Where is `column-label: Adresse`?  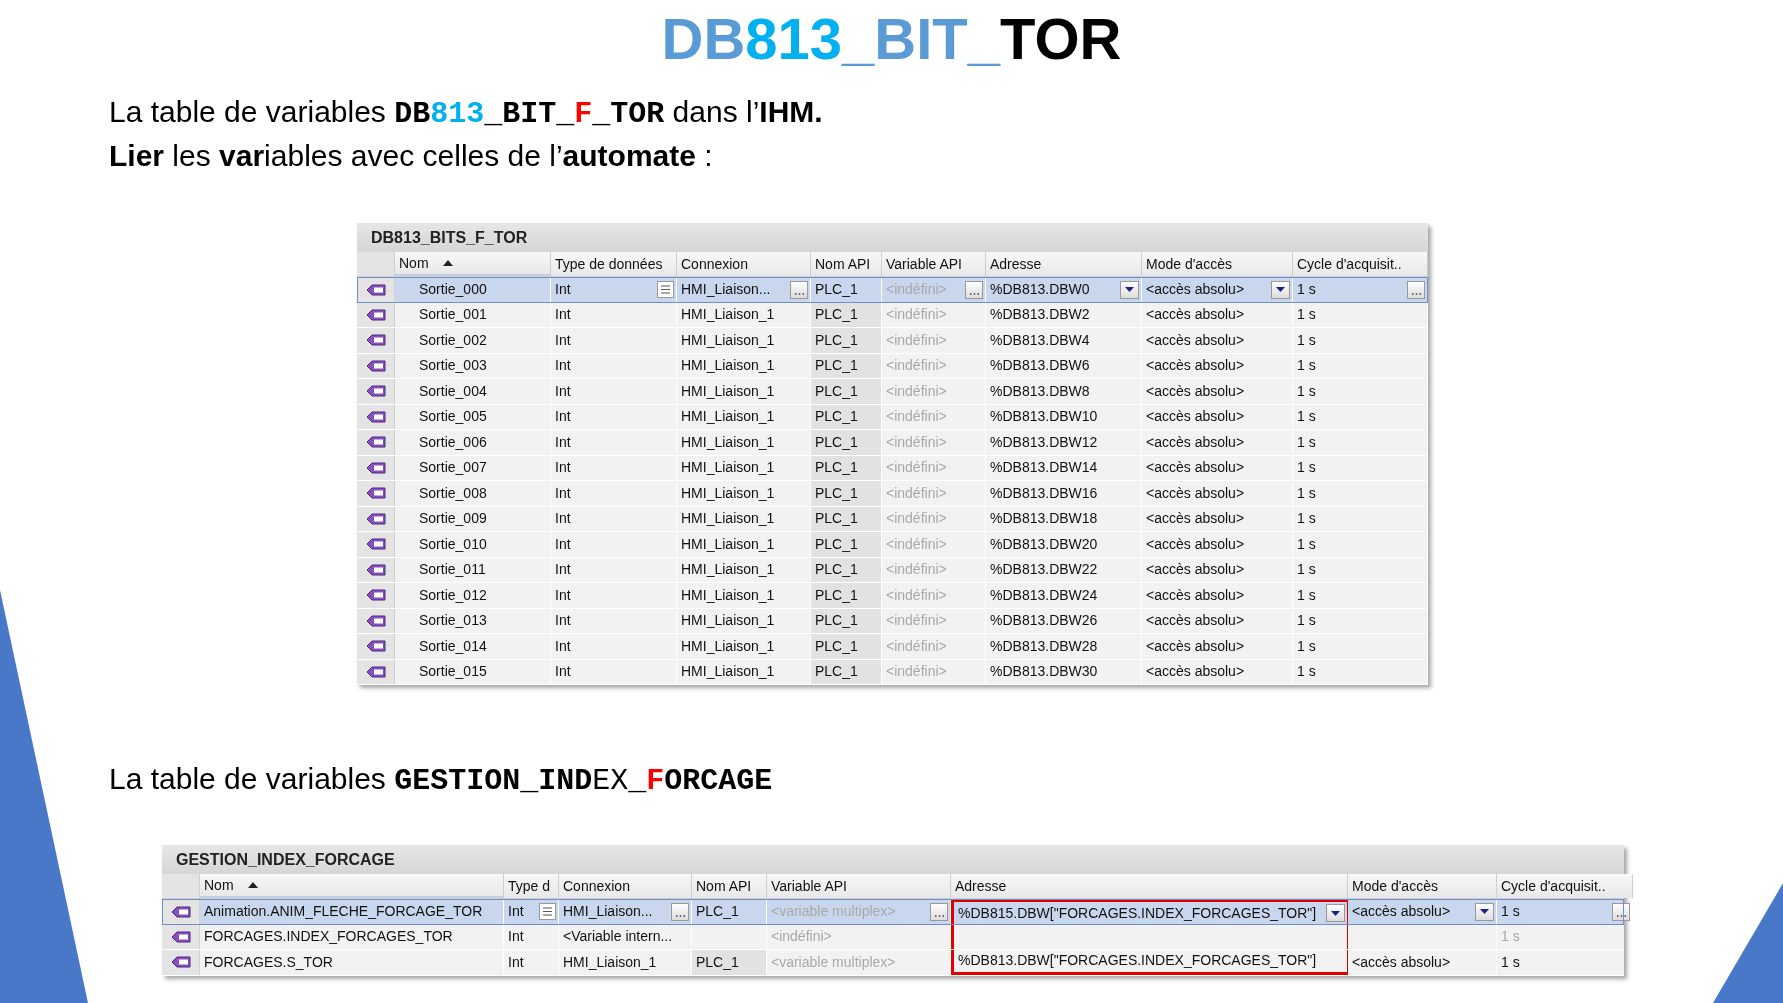 column-label: Adresse is located at coordinates (1016, 264).